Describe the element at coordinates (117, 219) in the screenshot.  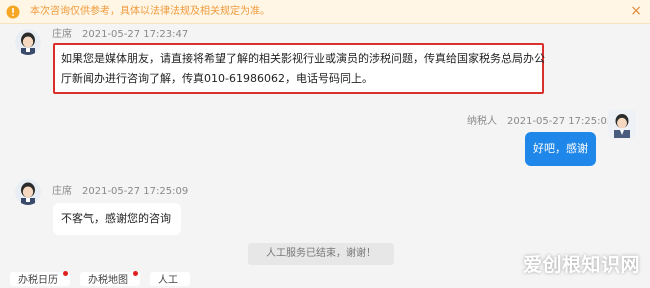
I see `message-bubble: 不客气，感谢您的咨询` at that location.